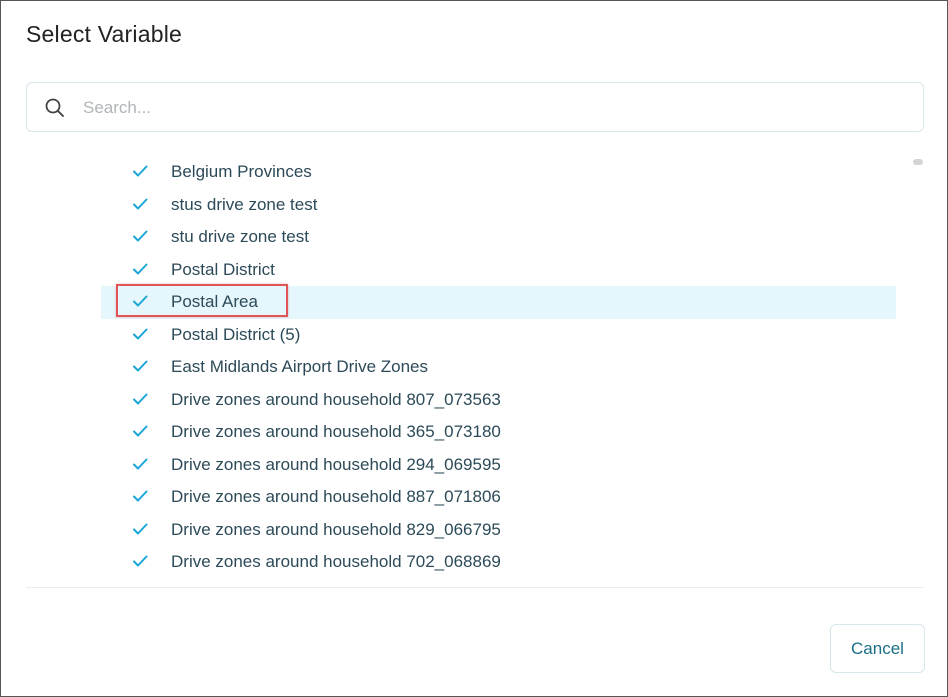 The width and height of the screenshot is (948, 697). What do you see at coordinates (236, 334) in the screenshot?
I see `list-item-label: Postal District (5)` at bounding box center [236, 334].